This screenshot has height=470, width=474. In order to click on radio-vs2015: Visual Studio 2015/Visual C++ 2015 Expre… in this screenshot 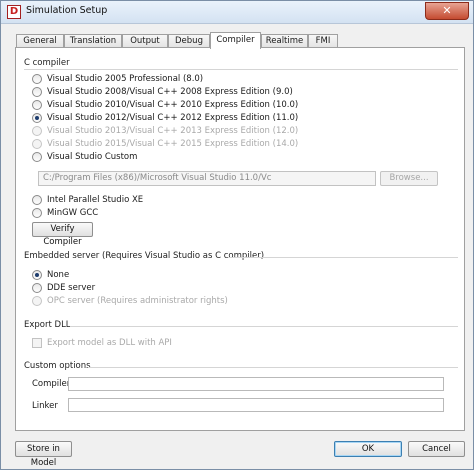, I will do `click(165, 144)`.